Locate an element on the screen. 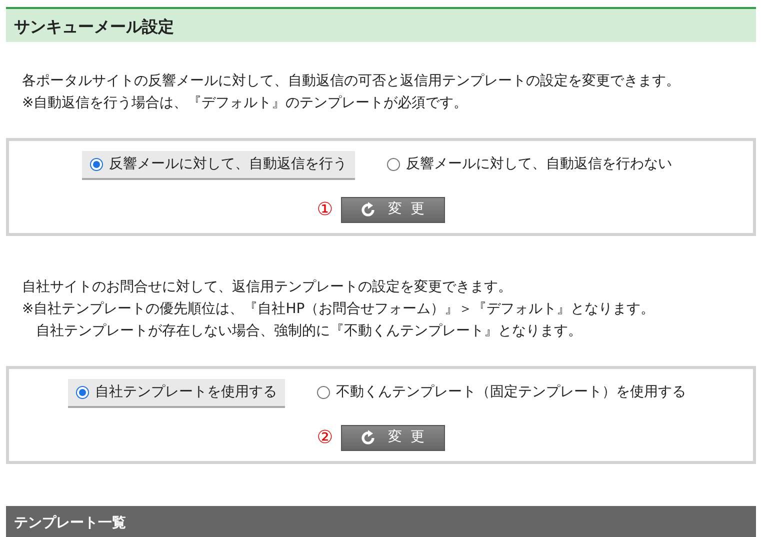  description-text: 自社サイトのお問合せに対して、返信用テンプレートの設定を変更できます。 is located at coordinates (267, 287).